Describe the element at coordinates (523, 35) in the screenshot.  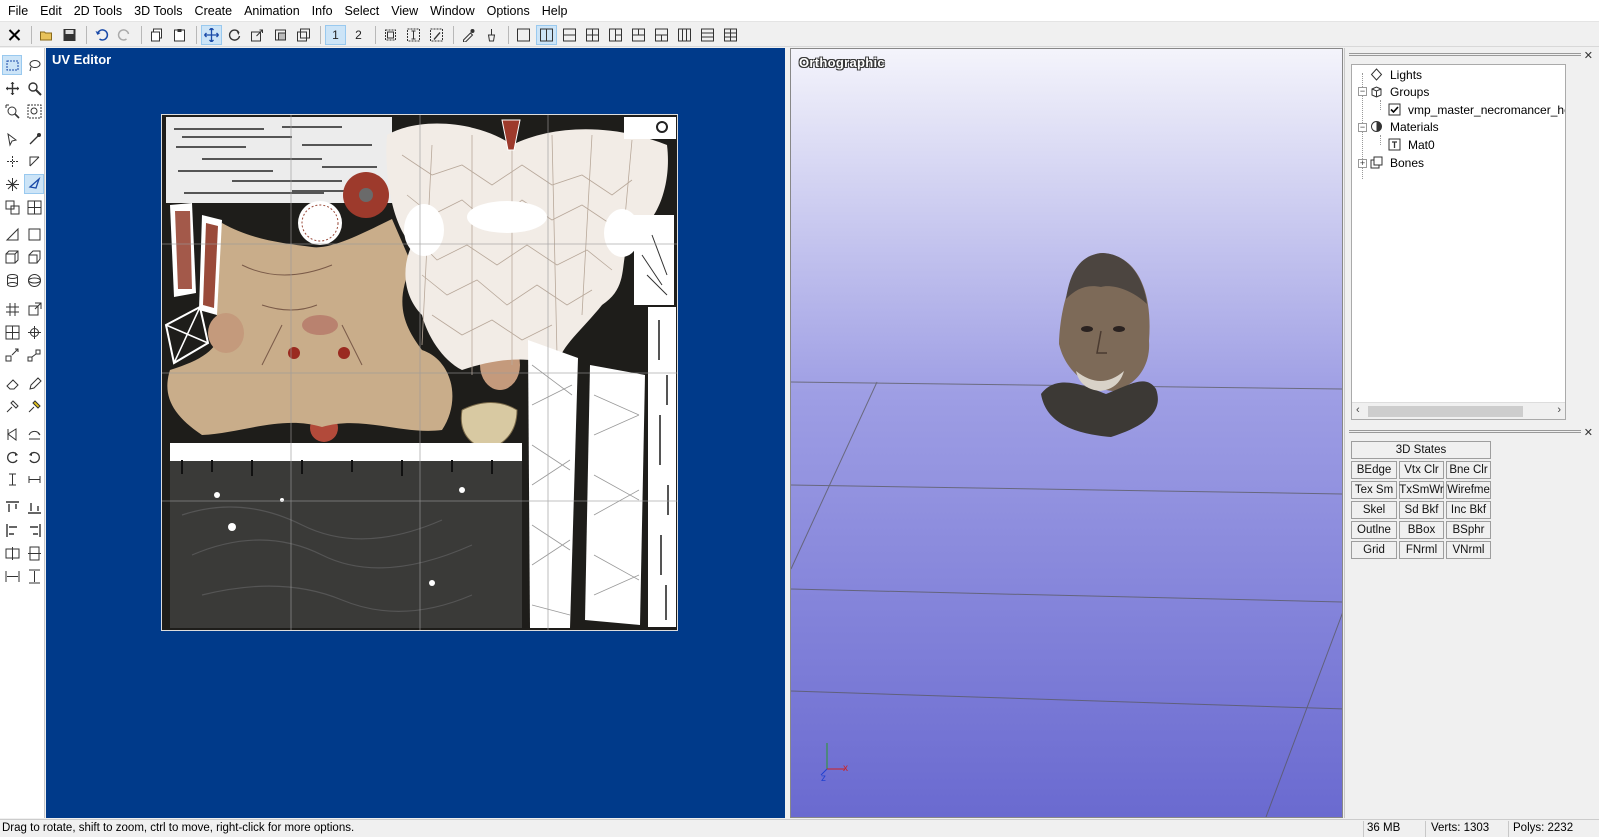
I see `layout-single-icon` at that location.